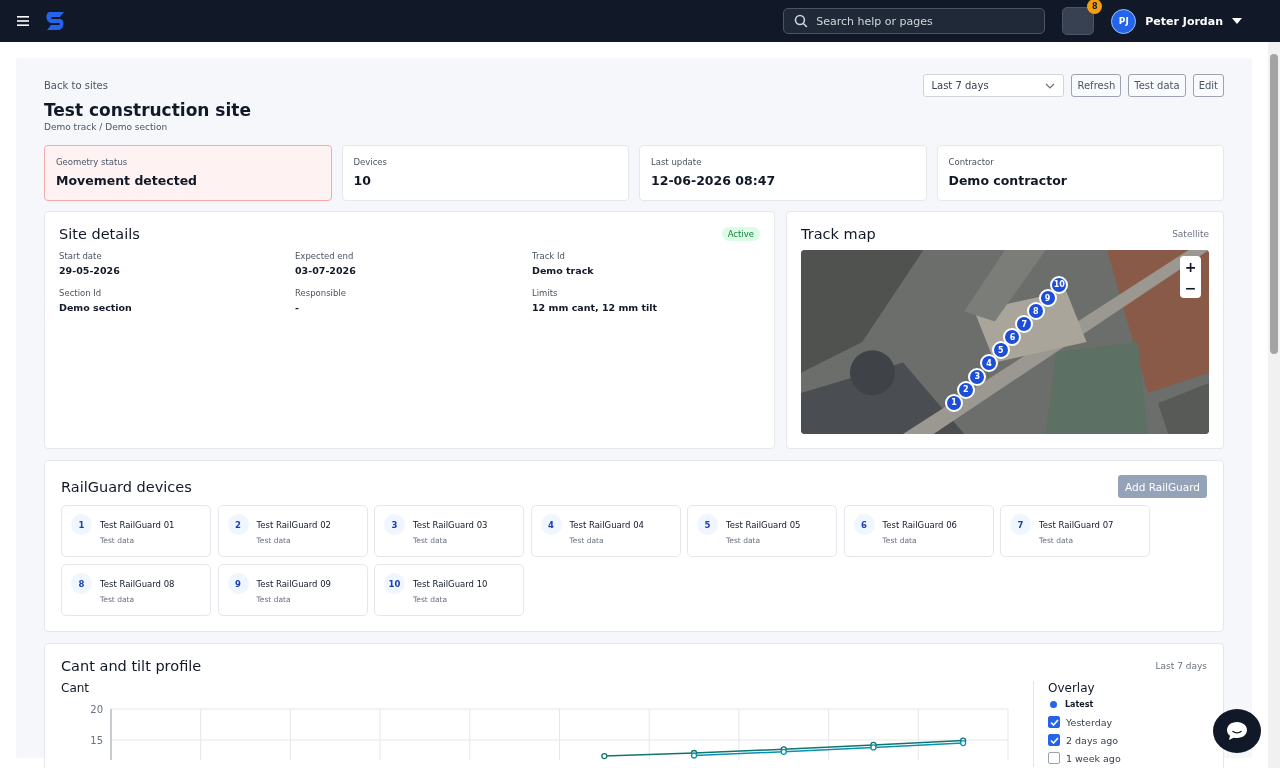 The image size is (1280, 768). Describe the element at coordinates (126, 486) in the screenshot. I see `card-title: RailGuard devices` at that location.